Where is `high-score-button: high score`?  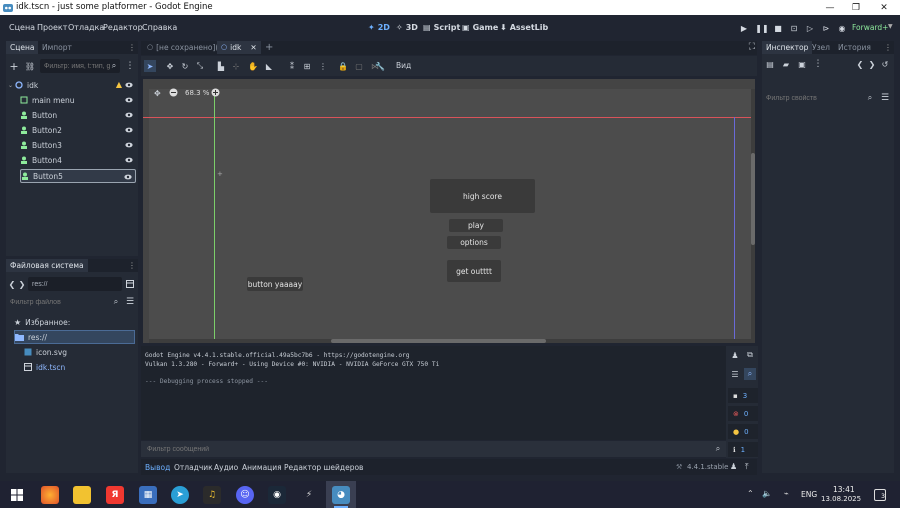 high-score-button: high score is located at coordinates (482, 196).